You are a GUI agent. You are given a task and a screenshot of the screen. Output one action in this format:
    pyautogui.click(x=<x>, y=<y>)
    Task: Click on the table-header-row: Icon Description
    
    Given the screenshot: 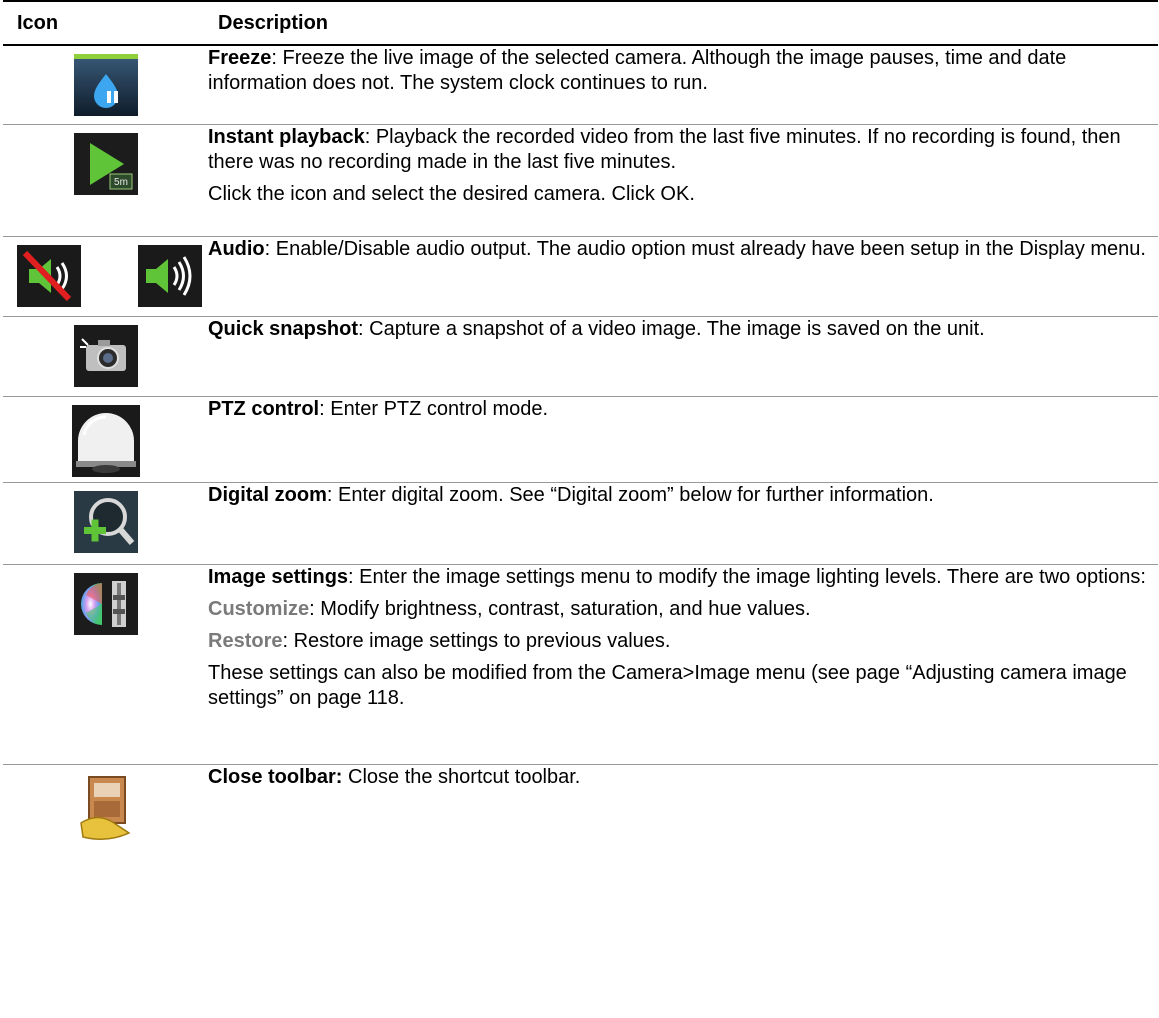 What is the action you would take?
    pyautogui.click(x=580, y=23)
    